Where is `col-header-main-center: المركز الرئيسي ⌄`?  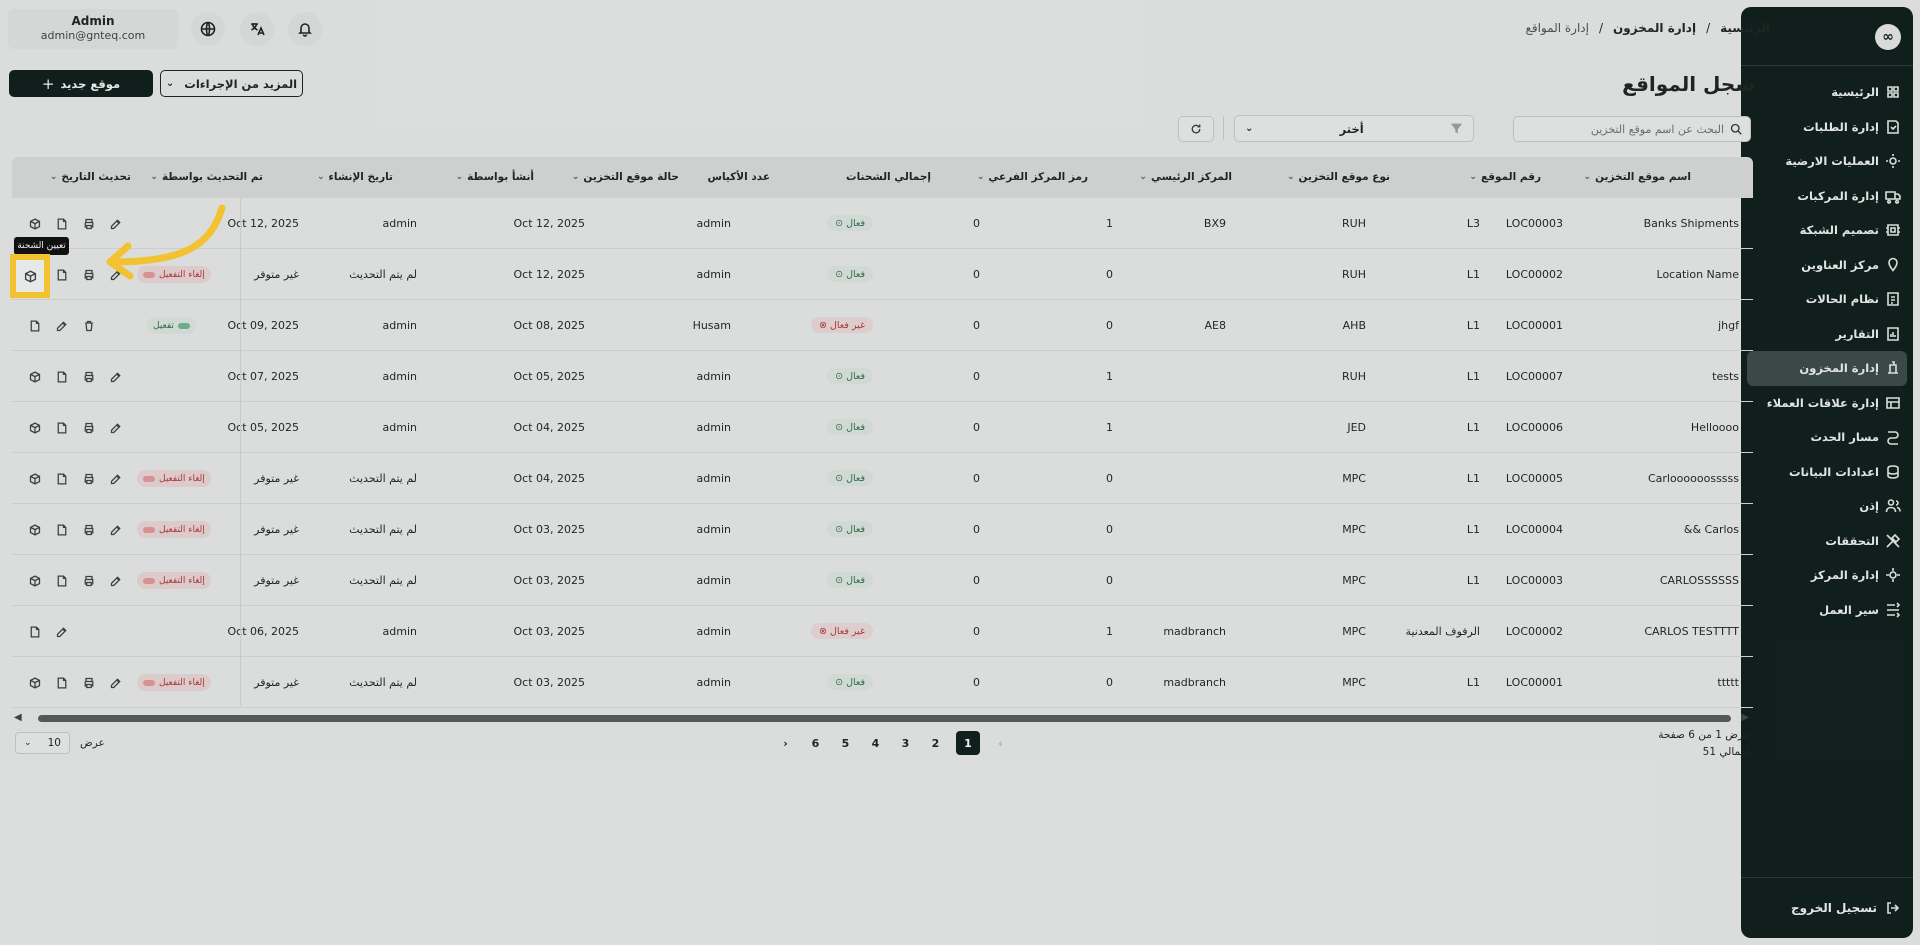
col-header-main-center: المركز الرئيسي ⌄ is located at coordinates (1185, 177).